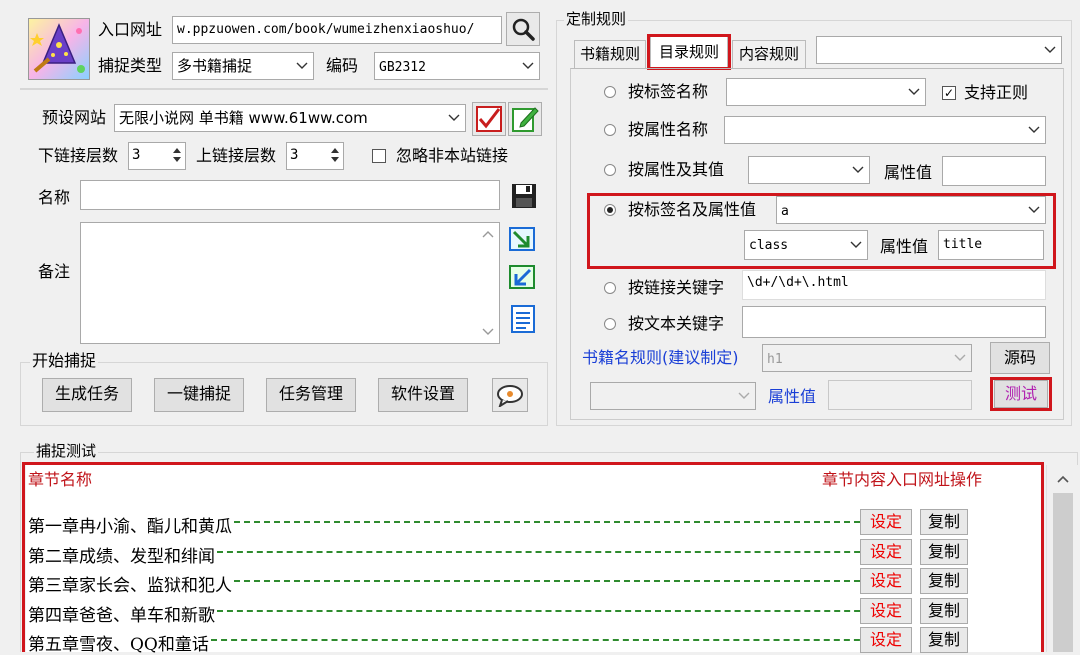 Image resolution: width=1080 pixels, height=655 pixels. What do you see at coordinates (118, 645) in the screenshot?
I see `chapter-title: 第五章雪夜、QQ和童话` at bounding box center [118, 645].